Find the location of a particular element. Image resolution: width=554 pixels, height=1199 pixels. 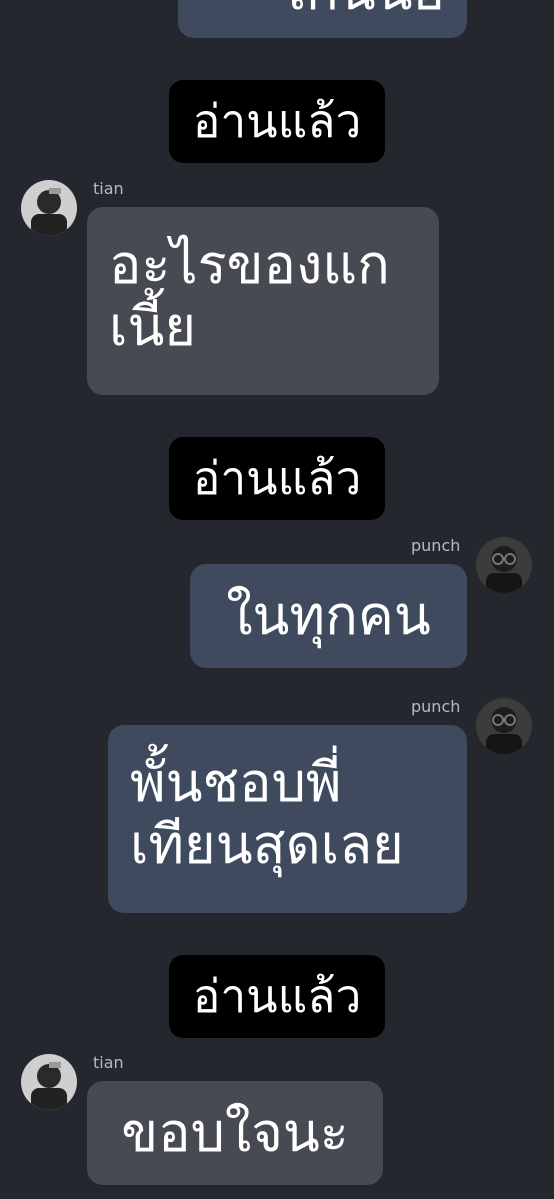

message-bubble-incoming: ขอบใจนะ is located at coordinates (235, 1133).